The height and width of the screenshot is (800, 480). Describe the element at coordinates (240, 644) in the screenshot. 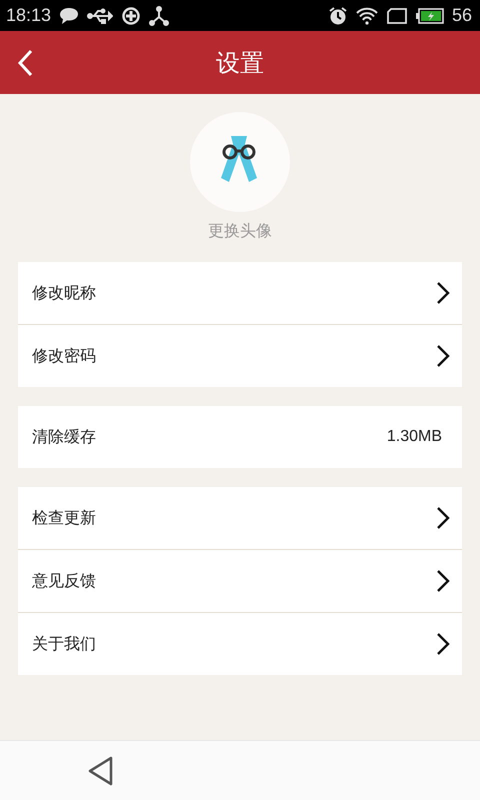

I see `settings-row: 关于我们` at that location.